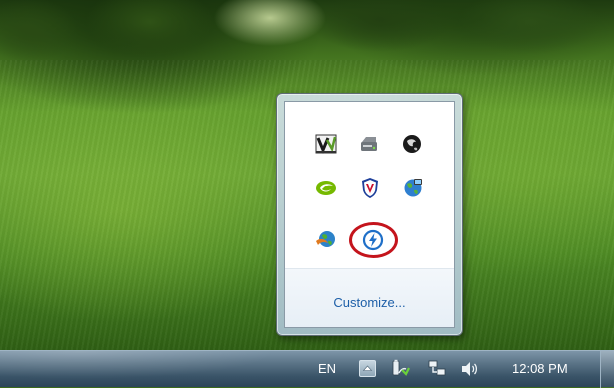 The width and height of the screenshot is (614, 388). Describe the element at coordinates (307, 369) in the screenshot. I see `taskbar: EN 12:08 PM` at that location.